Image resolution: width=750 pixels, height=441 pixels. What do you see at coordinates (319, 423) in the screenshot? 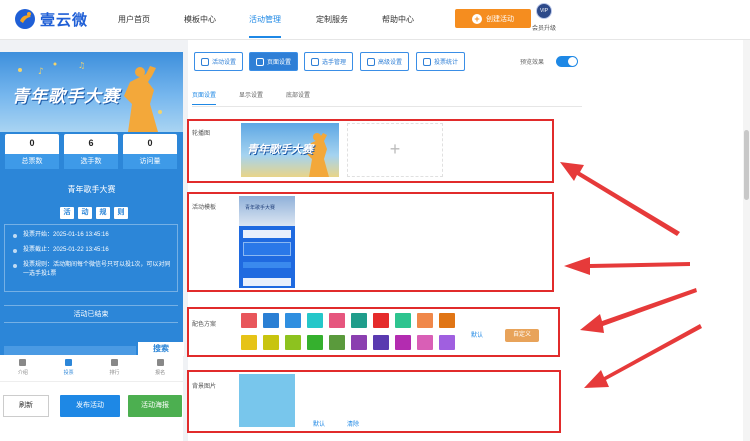
I see `background-default-link: 默认` at bounding box center [319, 423].